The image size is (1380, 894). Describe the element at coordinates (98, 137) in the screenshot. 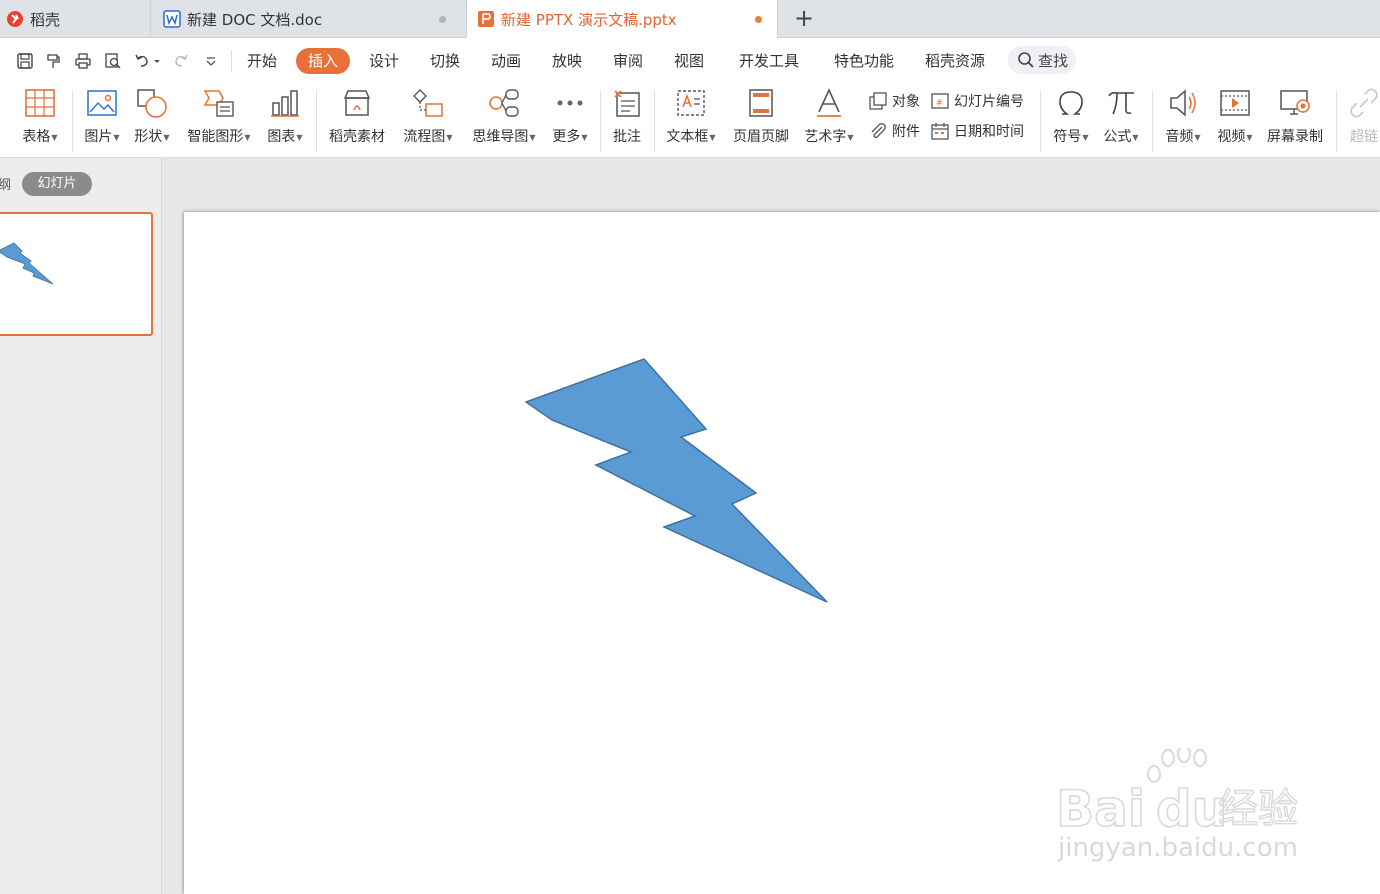

I see `picture-label: 图片` at that location.